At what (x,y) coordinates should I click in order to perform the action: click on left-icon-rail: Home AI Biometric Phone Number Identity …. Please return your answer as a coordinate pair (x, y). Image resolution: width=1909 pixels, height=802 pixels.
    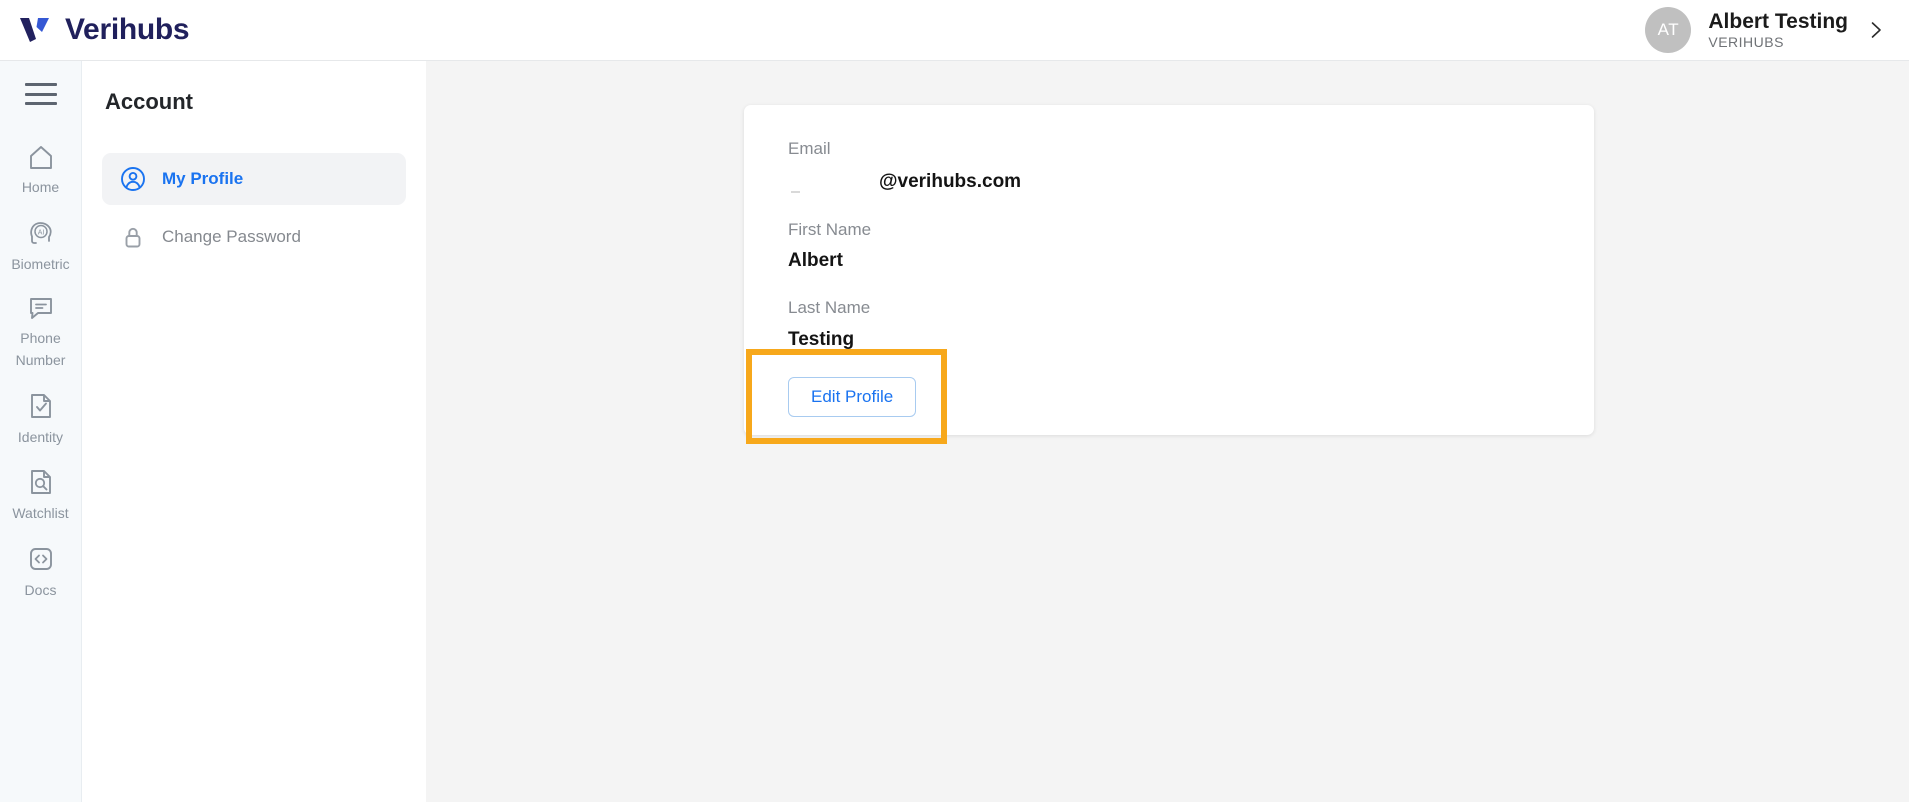
    Looking at the image, I should click on (41, 431).